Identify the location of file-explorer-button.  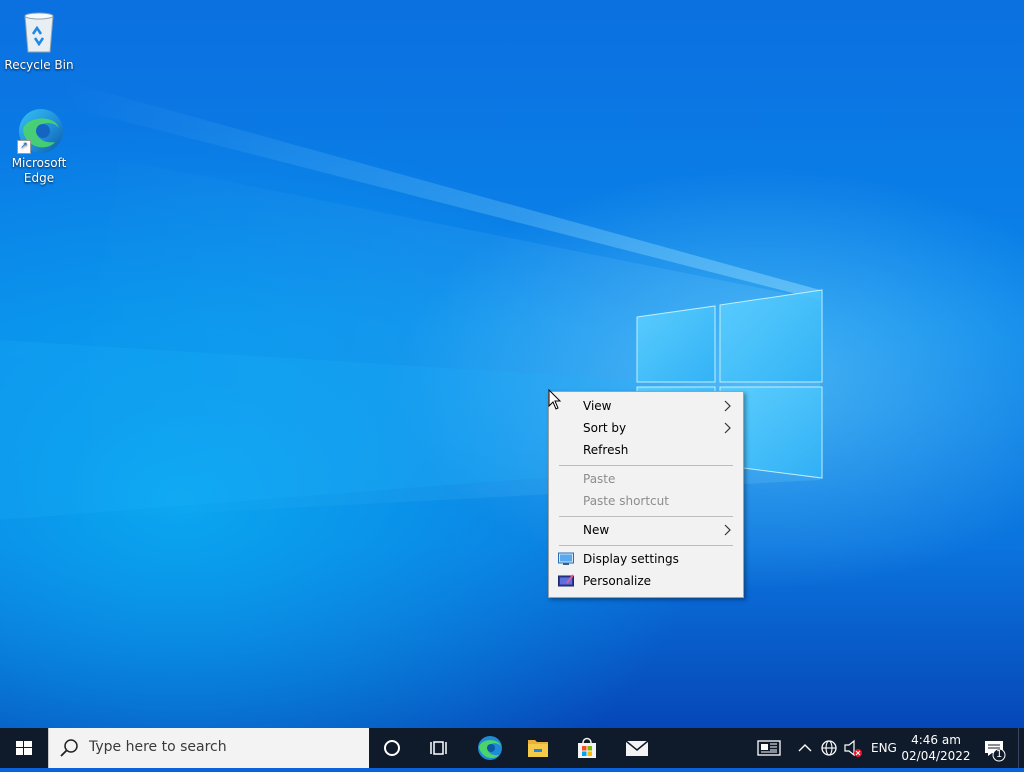
(538, 748).